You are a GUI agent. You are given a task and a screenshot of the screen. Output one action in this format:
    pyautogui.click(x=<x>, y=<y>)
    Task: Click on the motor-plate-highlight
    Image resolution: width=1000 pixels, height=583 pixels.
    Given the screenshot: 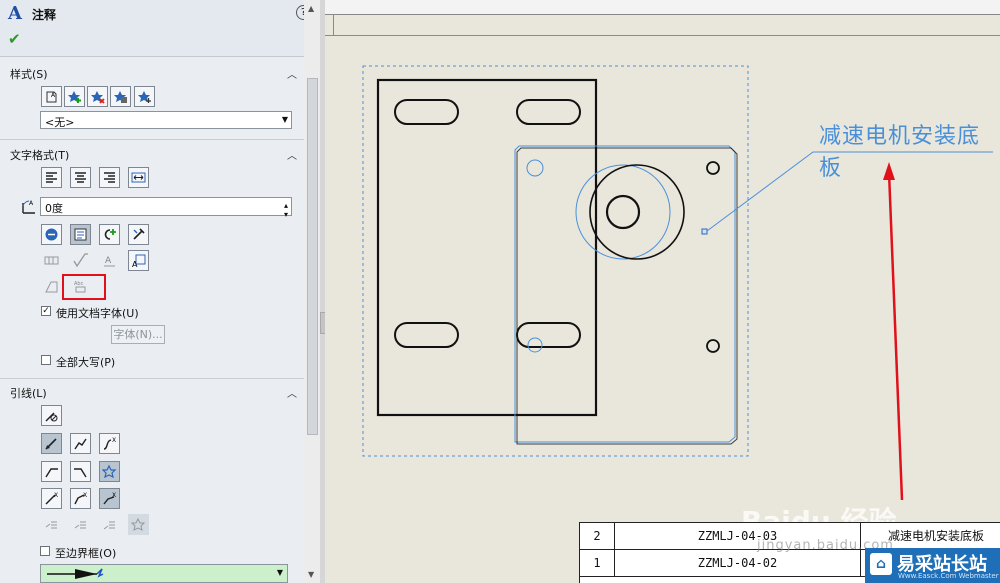 What is the action you would take?
    pyautogui.click(x=625, y=294)
    